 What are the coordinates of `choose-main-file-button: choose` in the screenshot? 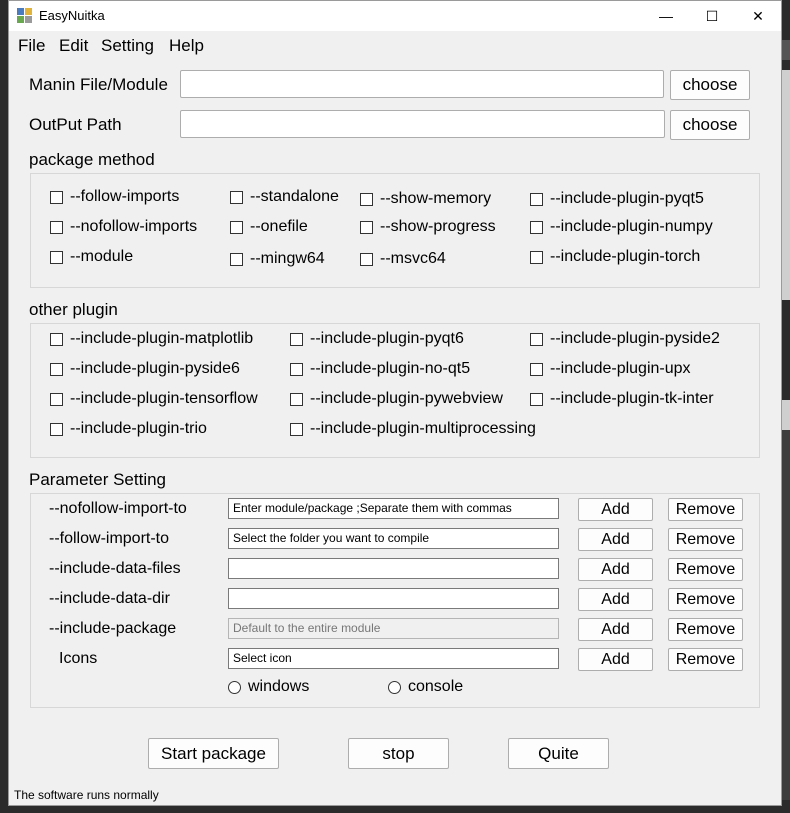 It's located at (710, 85).